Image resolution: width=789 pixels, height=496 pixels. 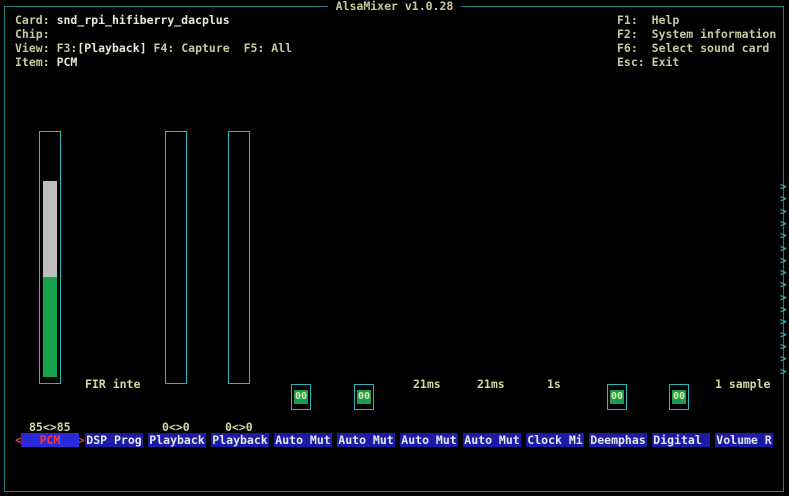 What do you see at coordinates (783, 371) in the screenshot?
I see `scroll-arrow: >` at bounding box center [783, 371].